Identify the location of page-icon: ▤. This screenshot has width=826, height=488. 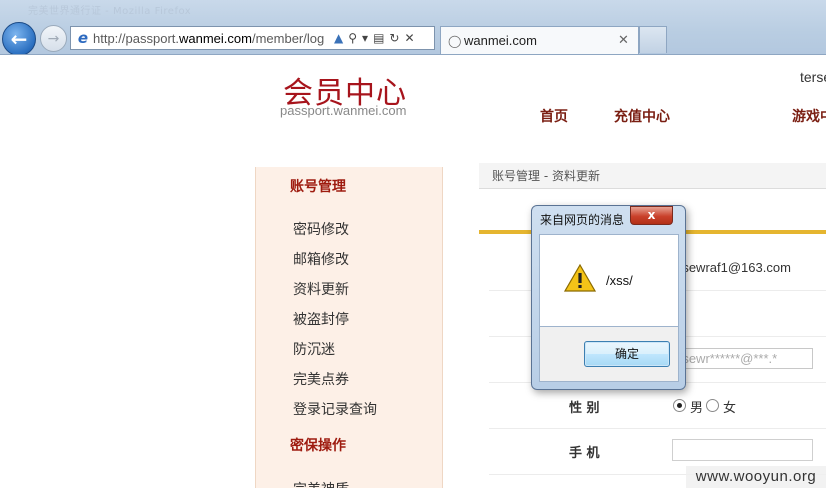
(378, 38).